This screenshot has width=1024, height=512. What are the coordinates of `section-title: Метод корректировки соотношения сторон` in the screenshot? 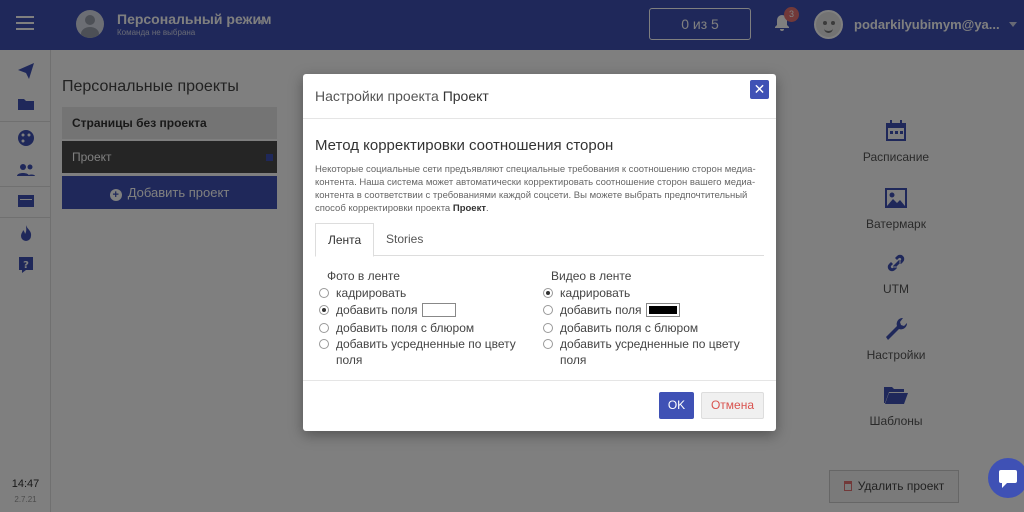 It's located at (464, 145).